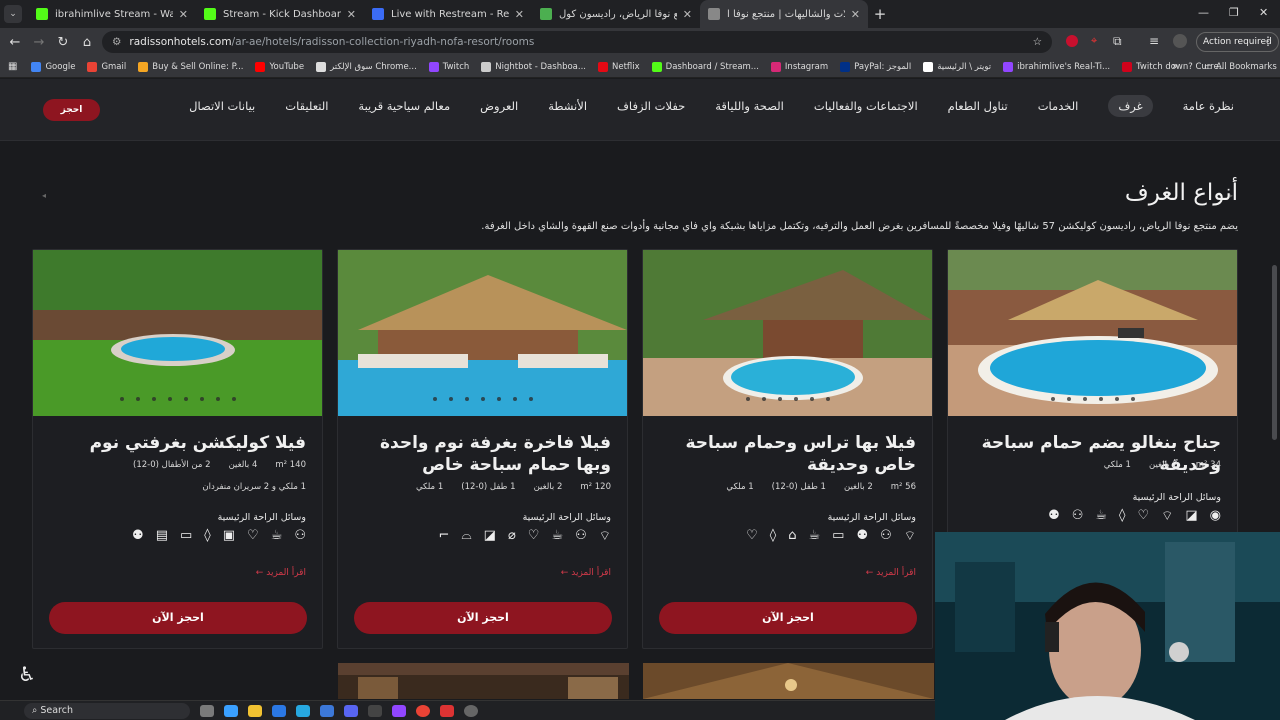  What do you see at coordinates (27, 675) in the screenshot?
I see `accessibility-icon: ♿` at bounding box center [27, 675].